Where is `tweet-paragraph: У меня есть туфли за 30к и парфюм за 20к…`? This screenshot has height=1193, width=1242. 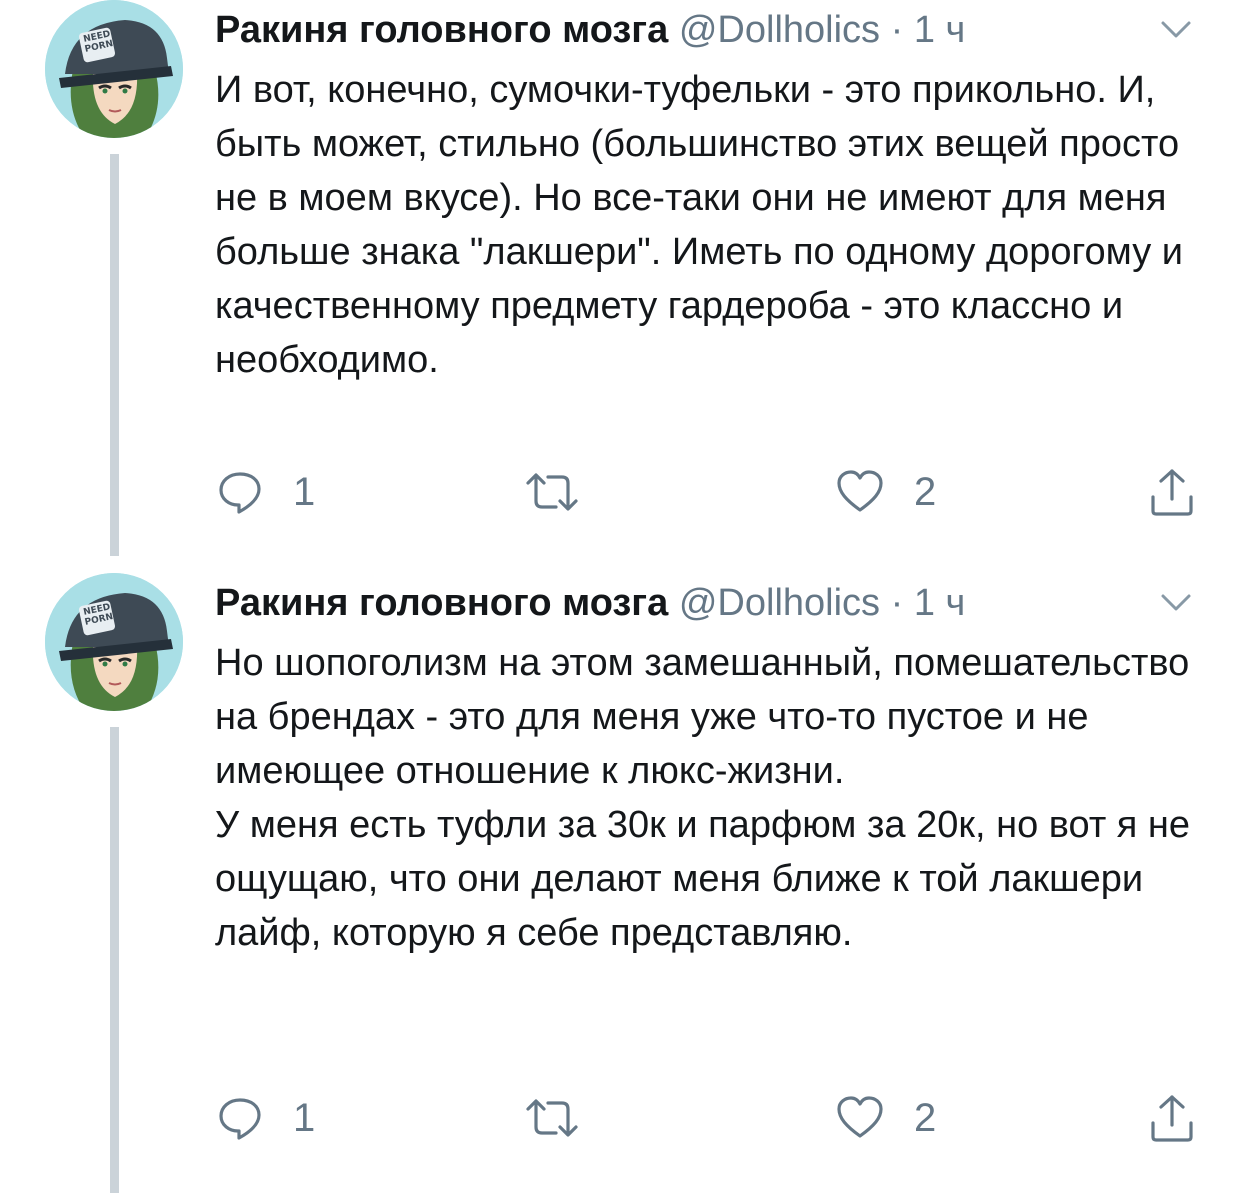 tweet-paragraph: У меня есть туфли за 30к и парфюм за 20к… is located at coordinates (703, 879).